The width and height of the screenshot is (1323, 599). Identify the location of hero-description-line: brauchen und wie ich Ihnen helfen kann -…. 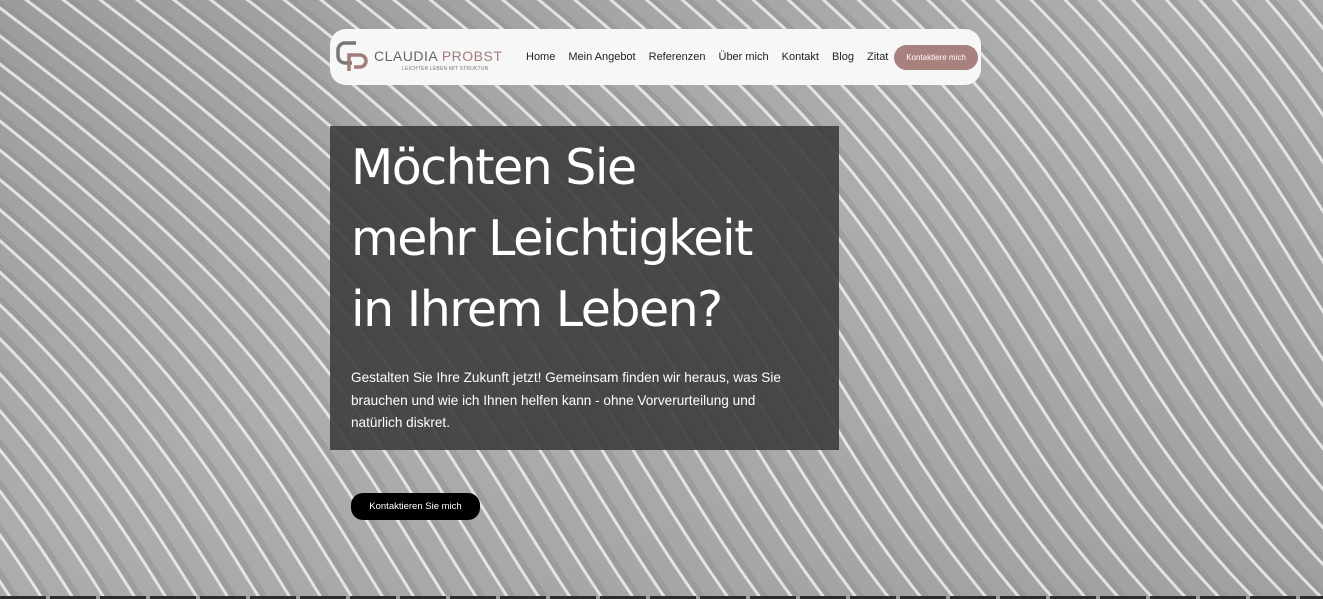
(553, 400).